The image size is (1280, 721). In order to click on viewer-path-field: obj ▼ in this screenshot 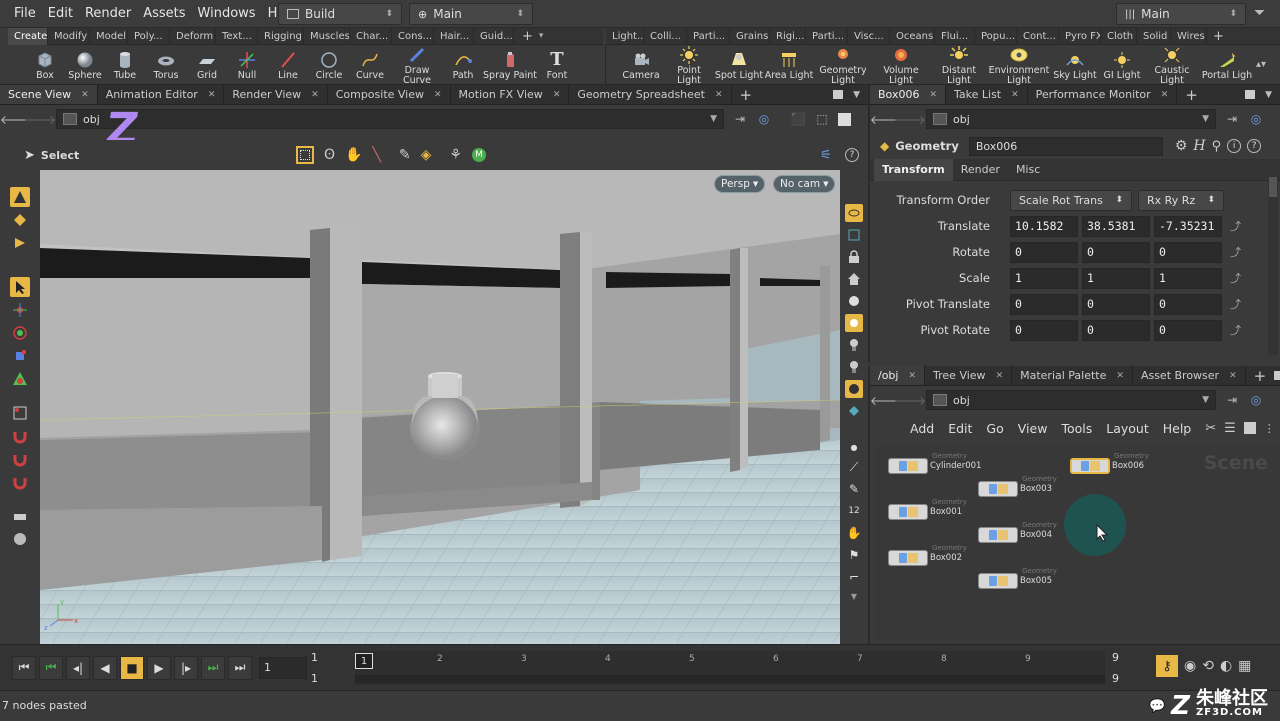, I will do `click(390, 119)`.